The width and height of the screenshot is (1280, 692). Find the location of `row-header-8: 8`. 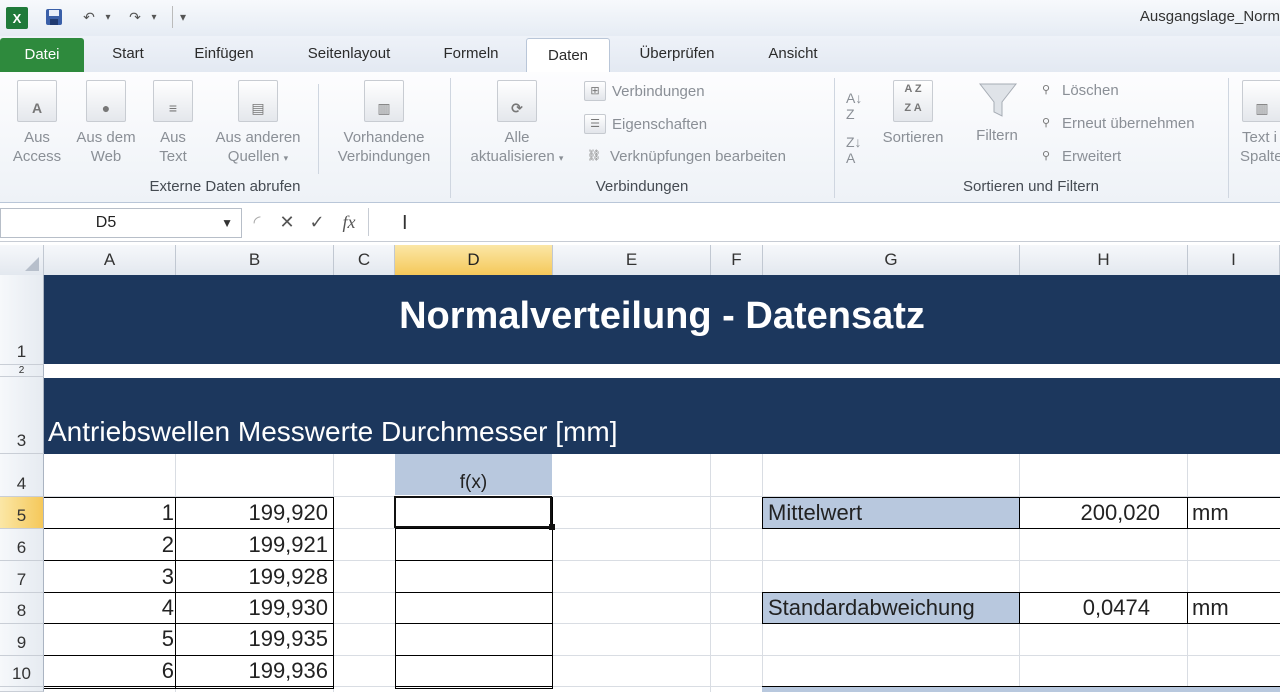

row-header-8: 8 is located at coordinates (22, 608).